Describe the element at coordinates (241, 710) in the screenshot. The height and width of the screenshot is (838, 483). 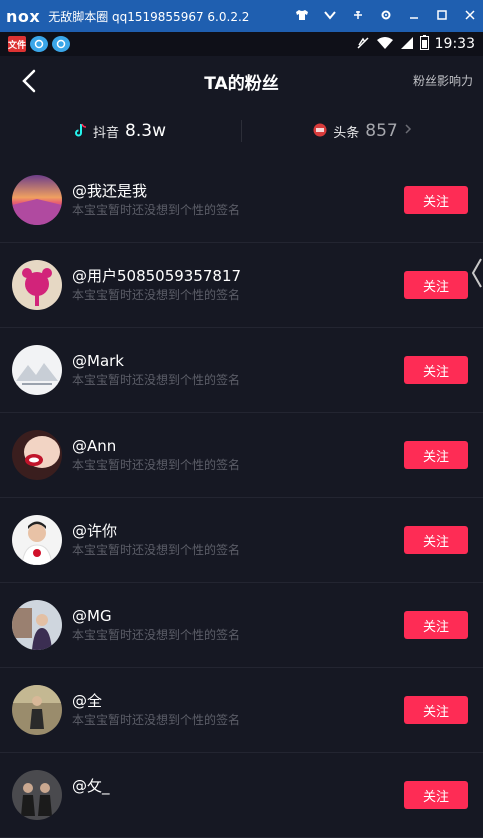
I see `follower-row: @全 本宝宝暂时还没想到个性的签名 关注` at that location.